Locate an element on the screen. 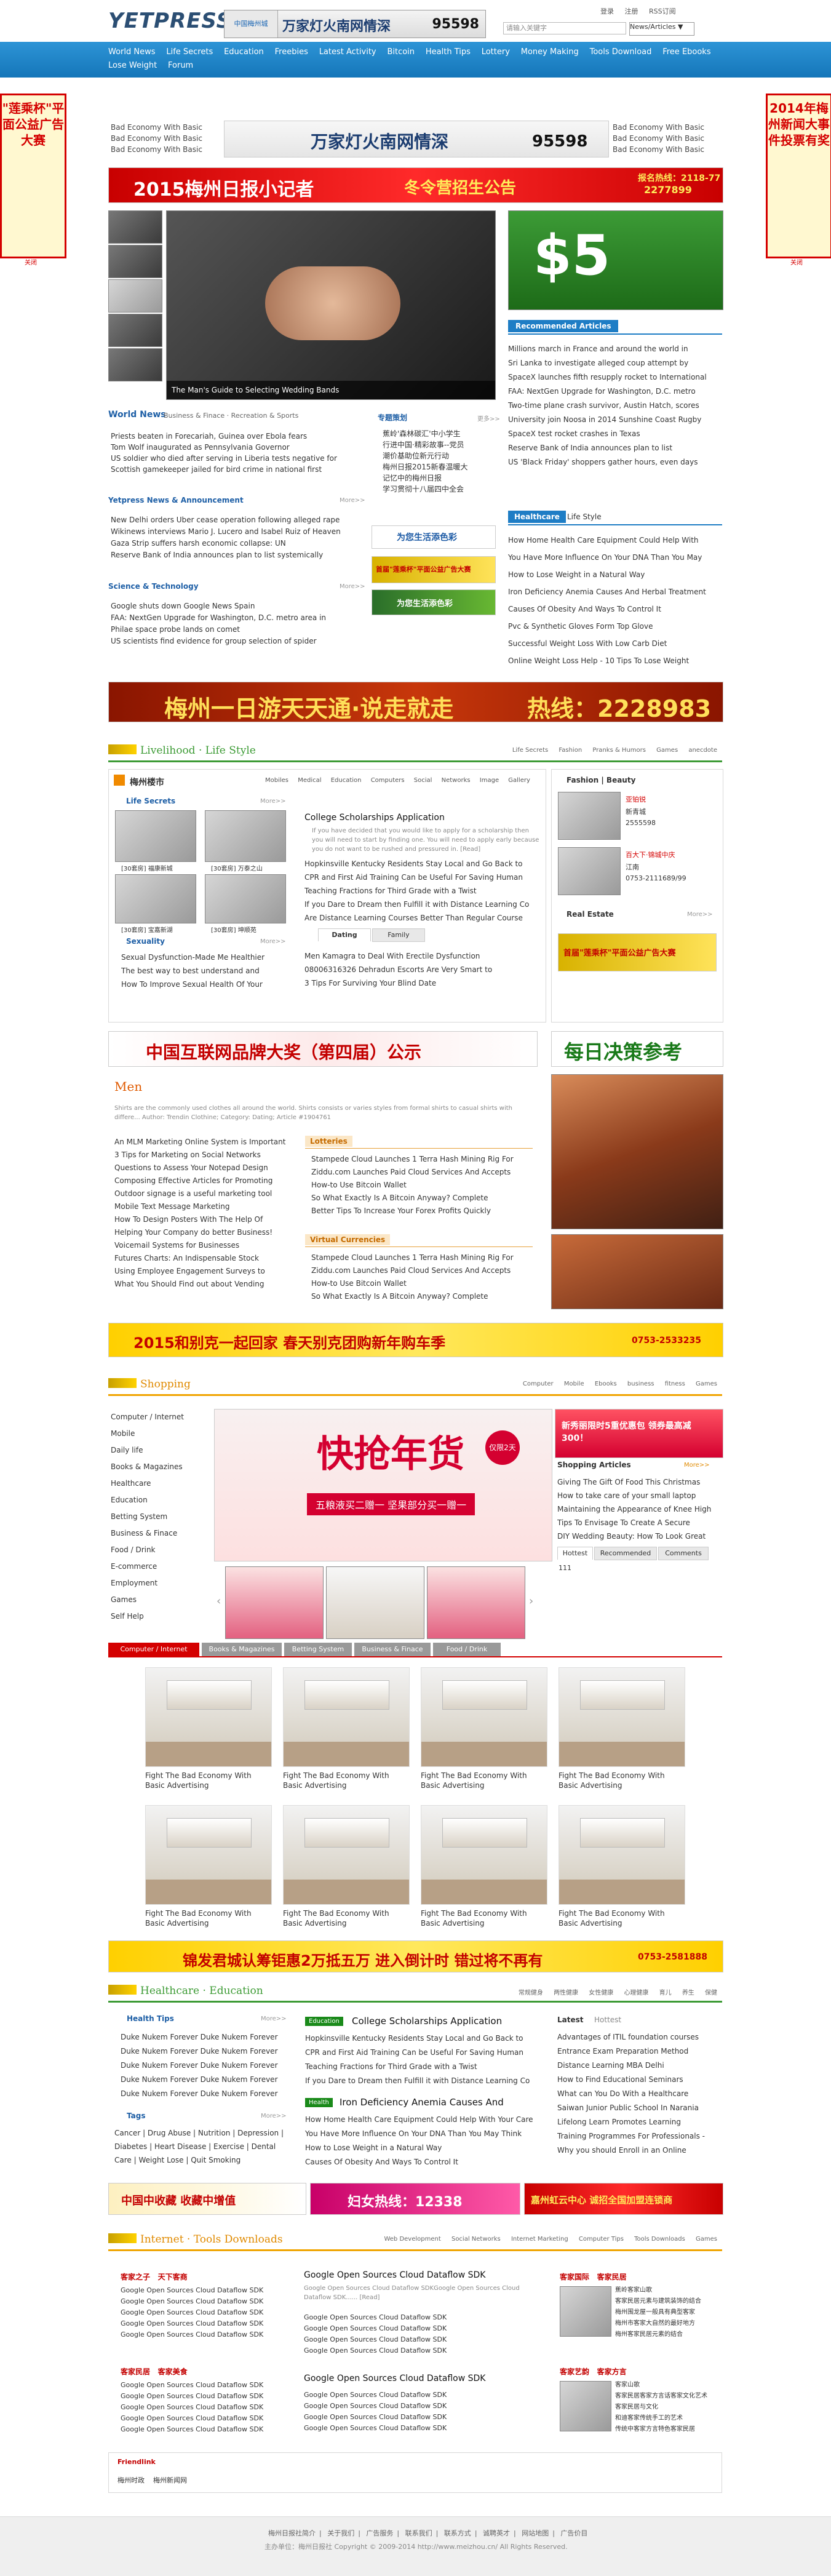 Image resolution: width=831 pixels, height=2576 pixels. footer-link: 广告服务 is located at coordinates (380, 2533).